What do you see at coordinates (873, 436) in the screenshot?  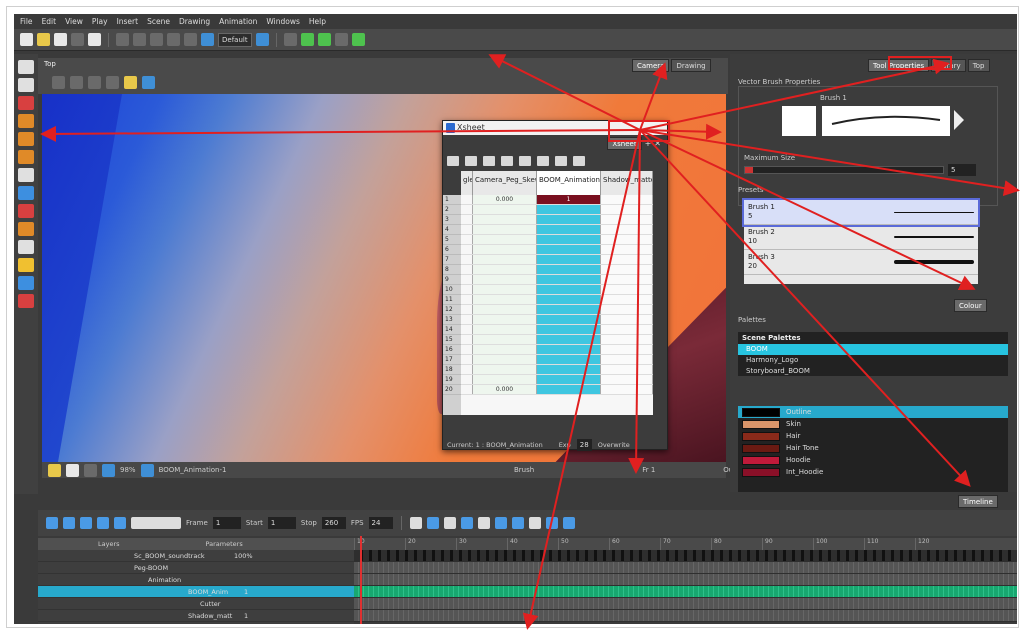 I see `swatch-item: Hair` at bounding box center [873, 436].